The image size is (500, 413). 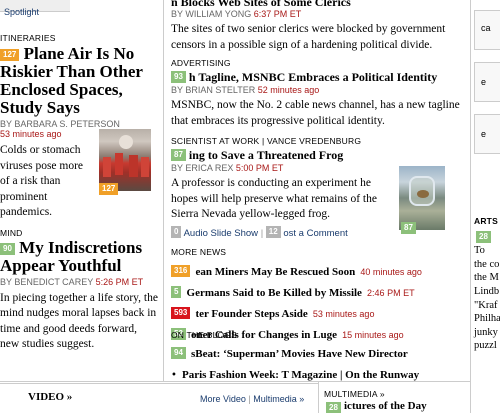 What do you see at coordinates (422, 198) in the screenshot?
I see `frog-photo` at bounding box center [422, 198].